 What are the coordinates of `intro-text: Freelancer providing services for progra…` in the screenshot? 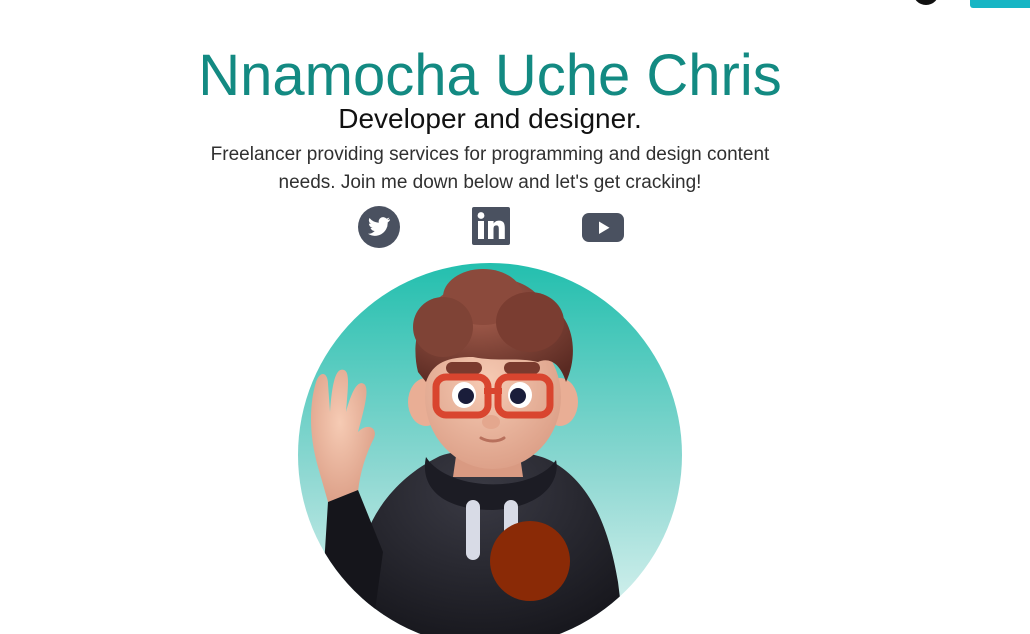 It's located at (490, 168).